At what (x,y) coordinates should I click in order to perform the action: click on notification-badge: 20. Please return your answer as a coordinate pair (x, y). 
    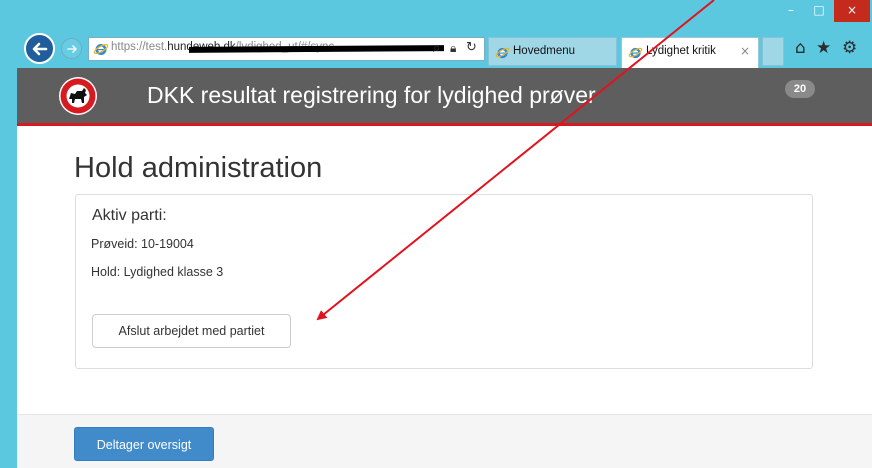
    Looking at the image, I should click on (800, 89).